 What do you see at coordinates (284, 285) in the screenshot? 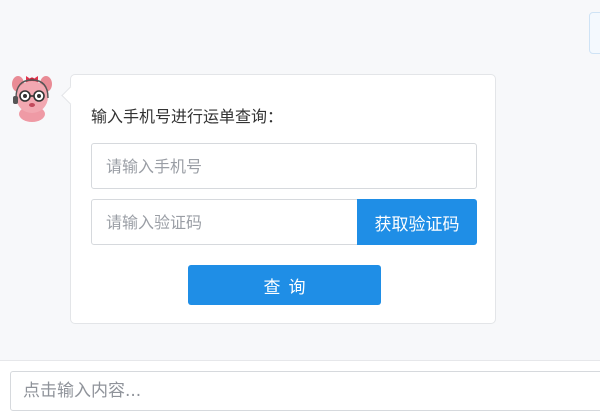
I see `query-button: 查询` at bounding box center [284, 285].